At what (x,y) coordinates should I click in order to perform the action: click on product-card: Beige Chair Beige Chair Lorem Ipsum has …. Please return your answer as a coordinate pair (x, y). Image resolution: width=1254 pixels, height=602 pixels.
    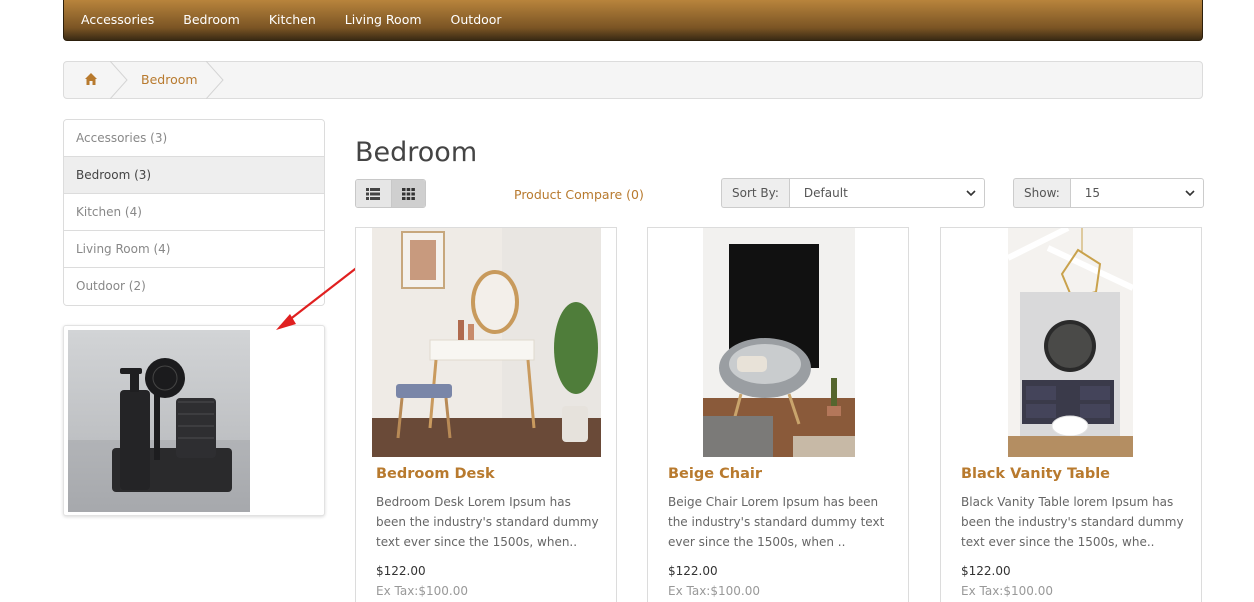
    Looking at the image, I should click on (778, 414).